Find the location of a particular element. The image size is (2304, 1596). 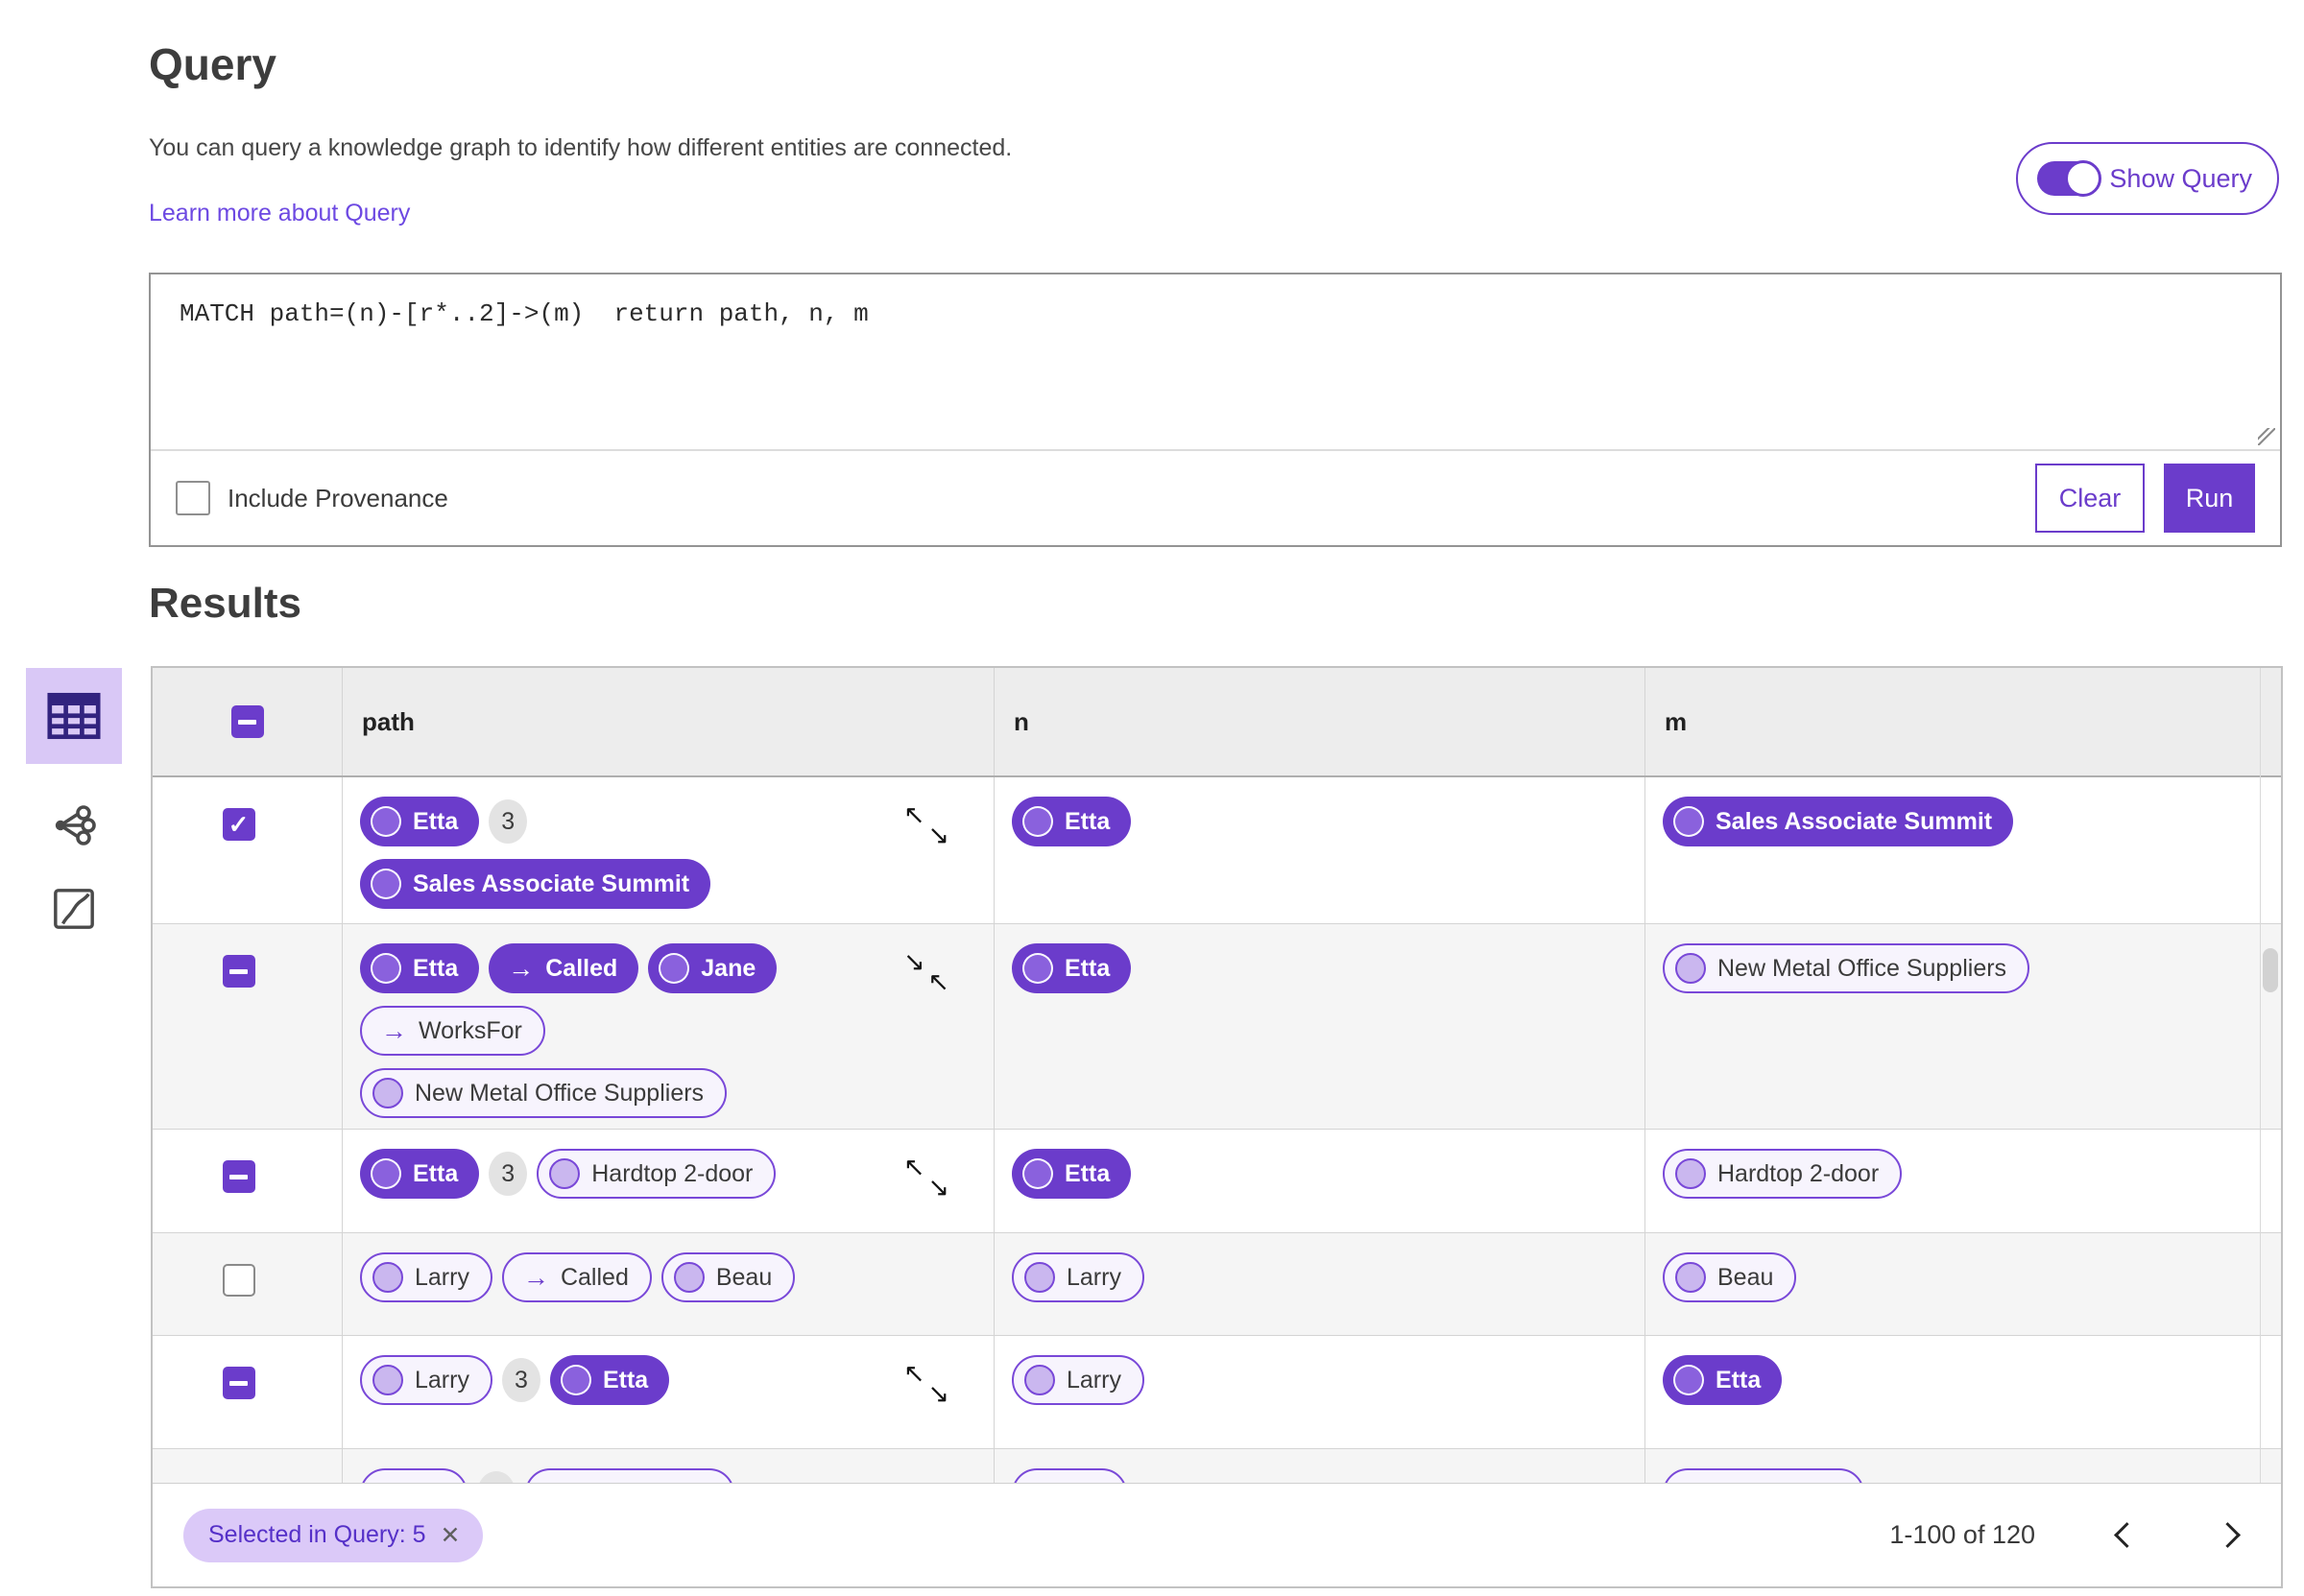

selected-in-query-chip: Selected in Query: 5 ✕ is located at coordinates (333, 1535).